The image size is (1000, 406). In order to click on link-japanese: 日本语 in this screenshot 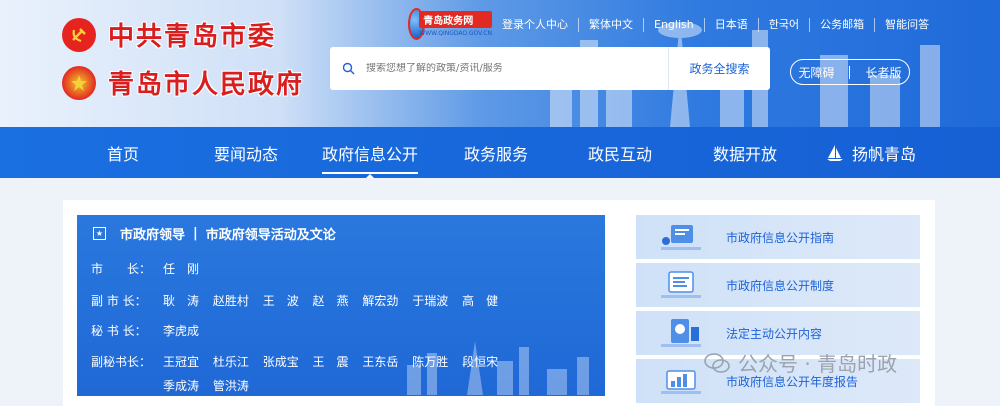, I will do `click(730, 25)`.